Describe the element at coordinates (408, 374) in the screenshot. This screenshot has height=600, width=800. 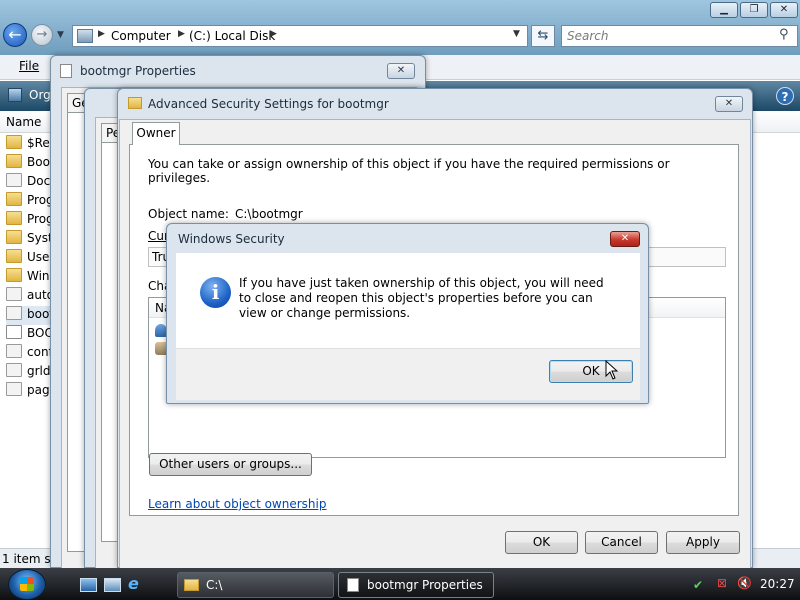
I see `message-box-footer: OK` at that location.